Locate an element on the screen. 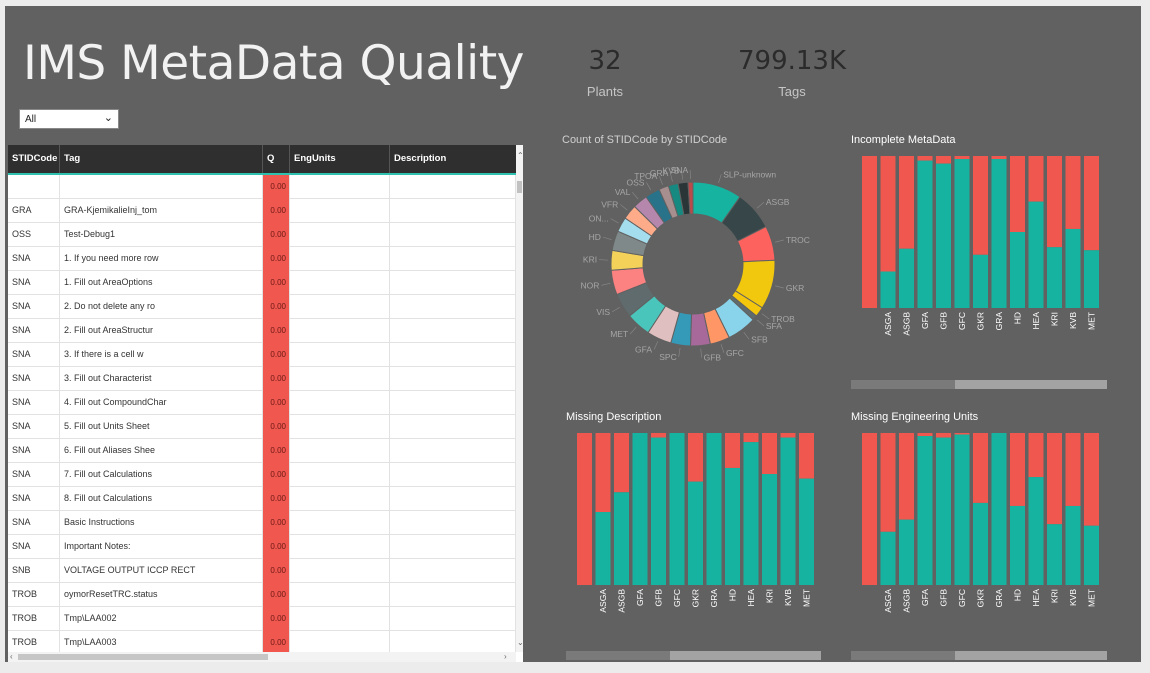  column-header-stidcode: STIDCode is located at coordinates (34, 159).